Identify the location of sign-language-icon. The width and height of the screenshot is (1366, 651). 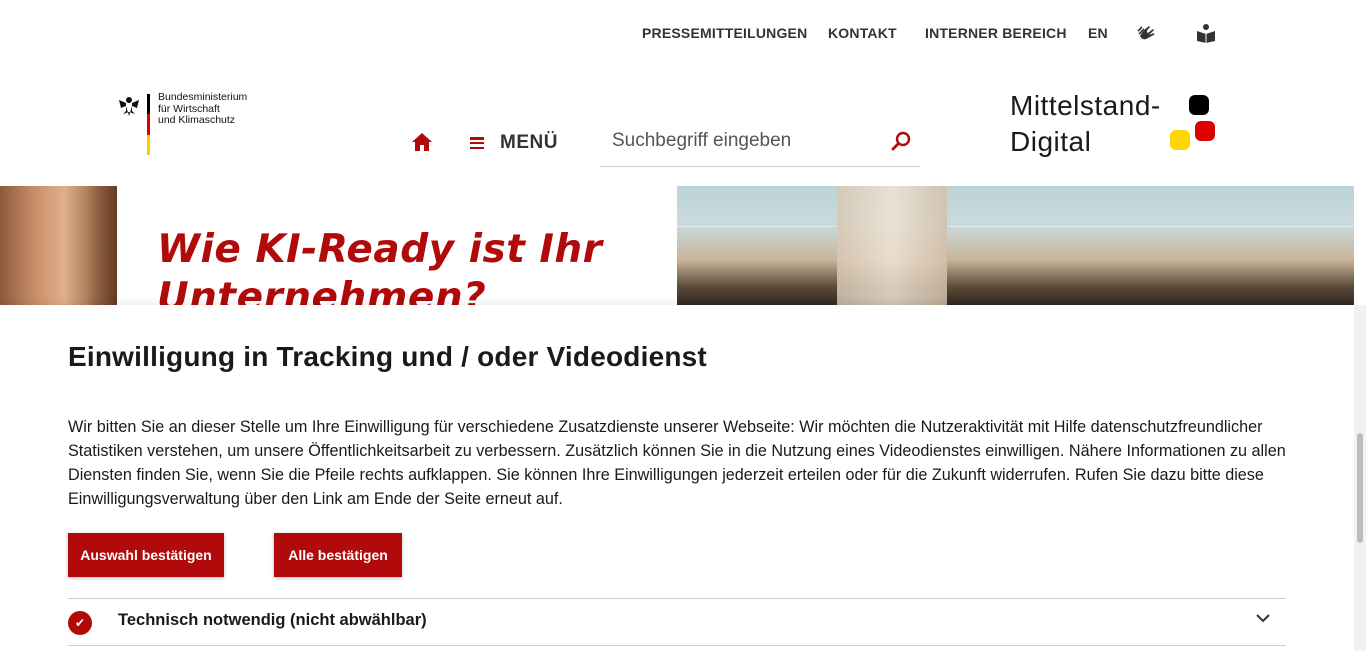
(1147, 33).